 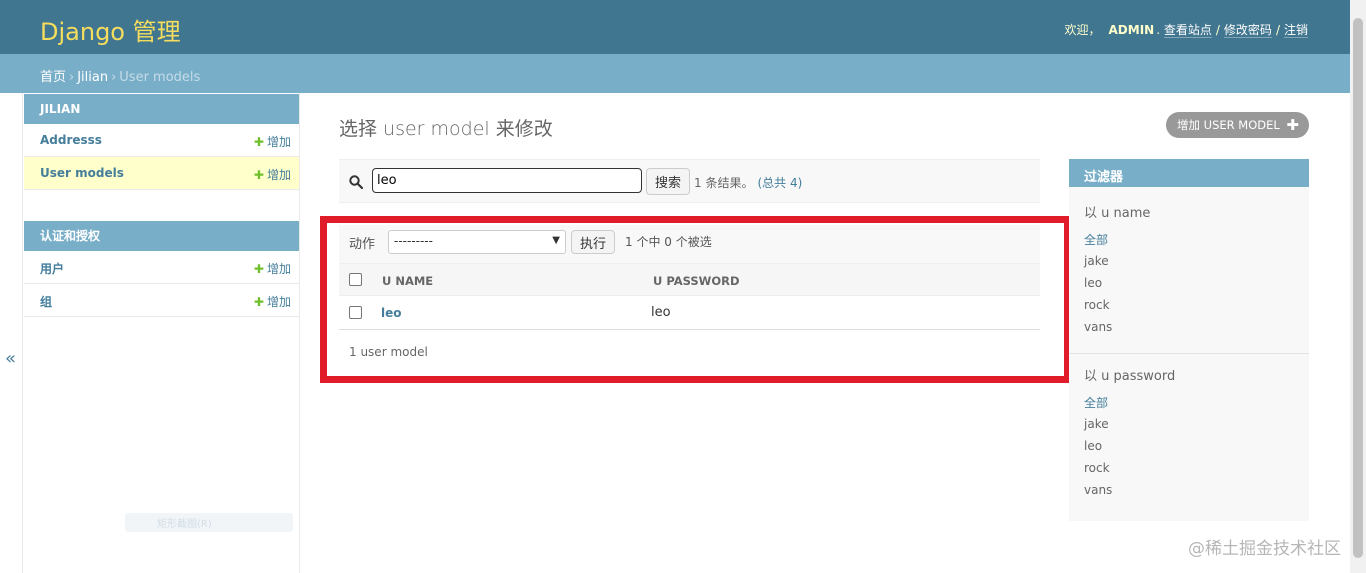 I want to click on change-password-link: 修改密码, so click(x=1247, y=30).